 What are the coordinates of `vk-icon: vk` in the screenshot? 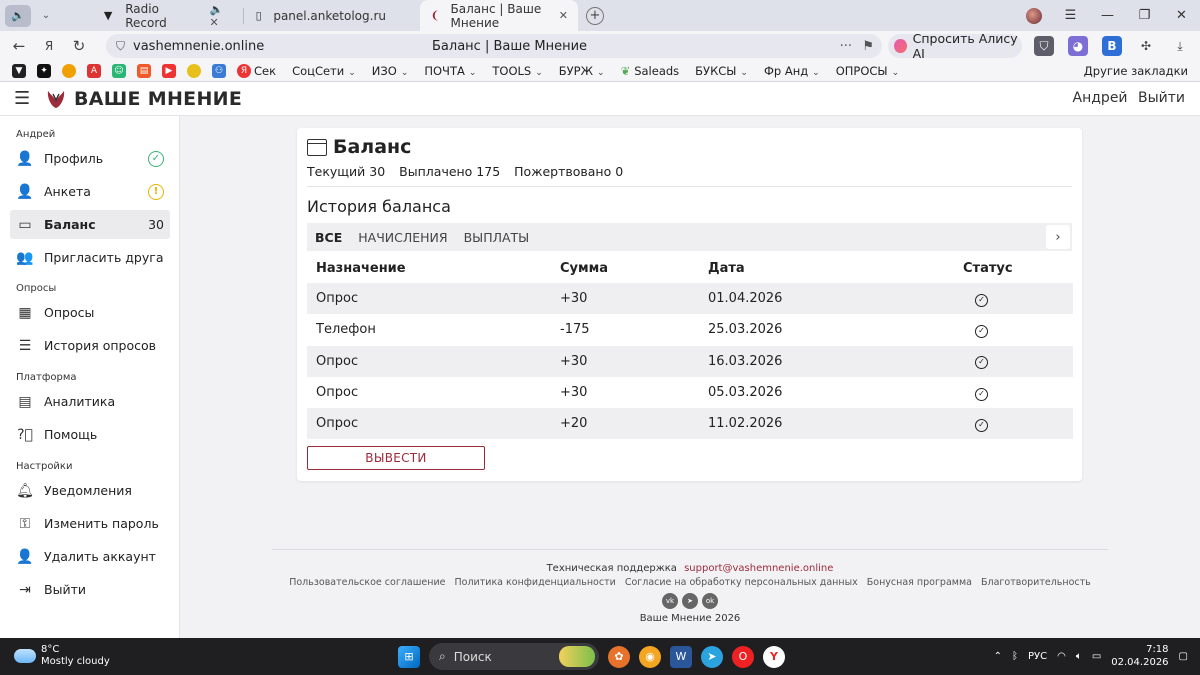 It's located at (670, 601).